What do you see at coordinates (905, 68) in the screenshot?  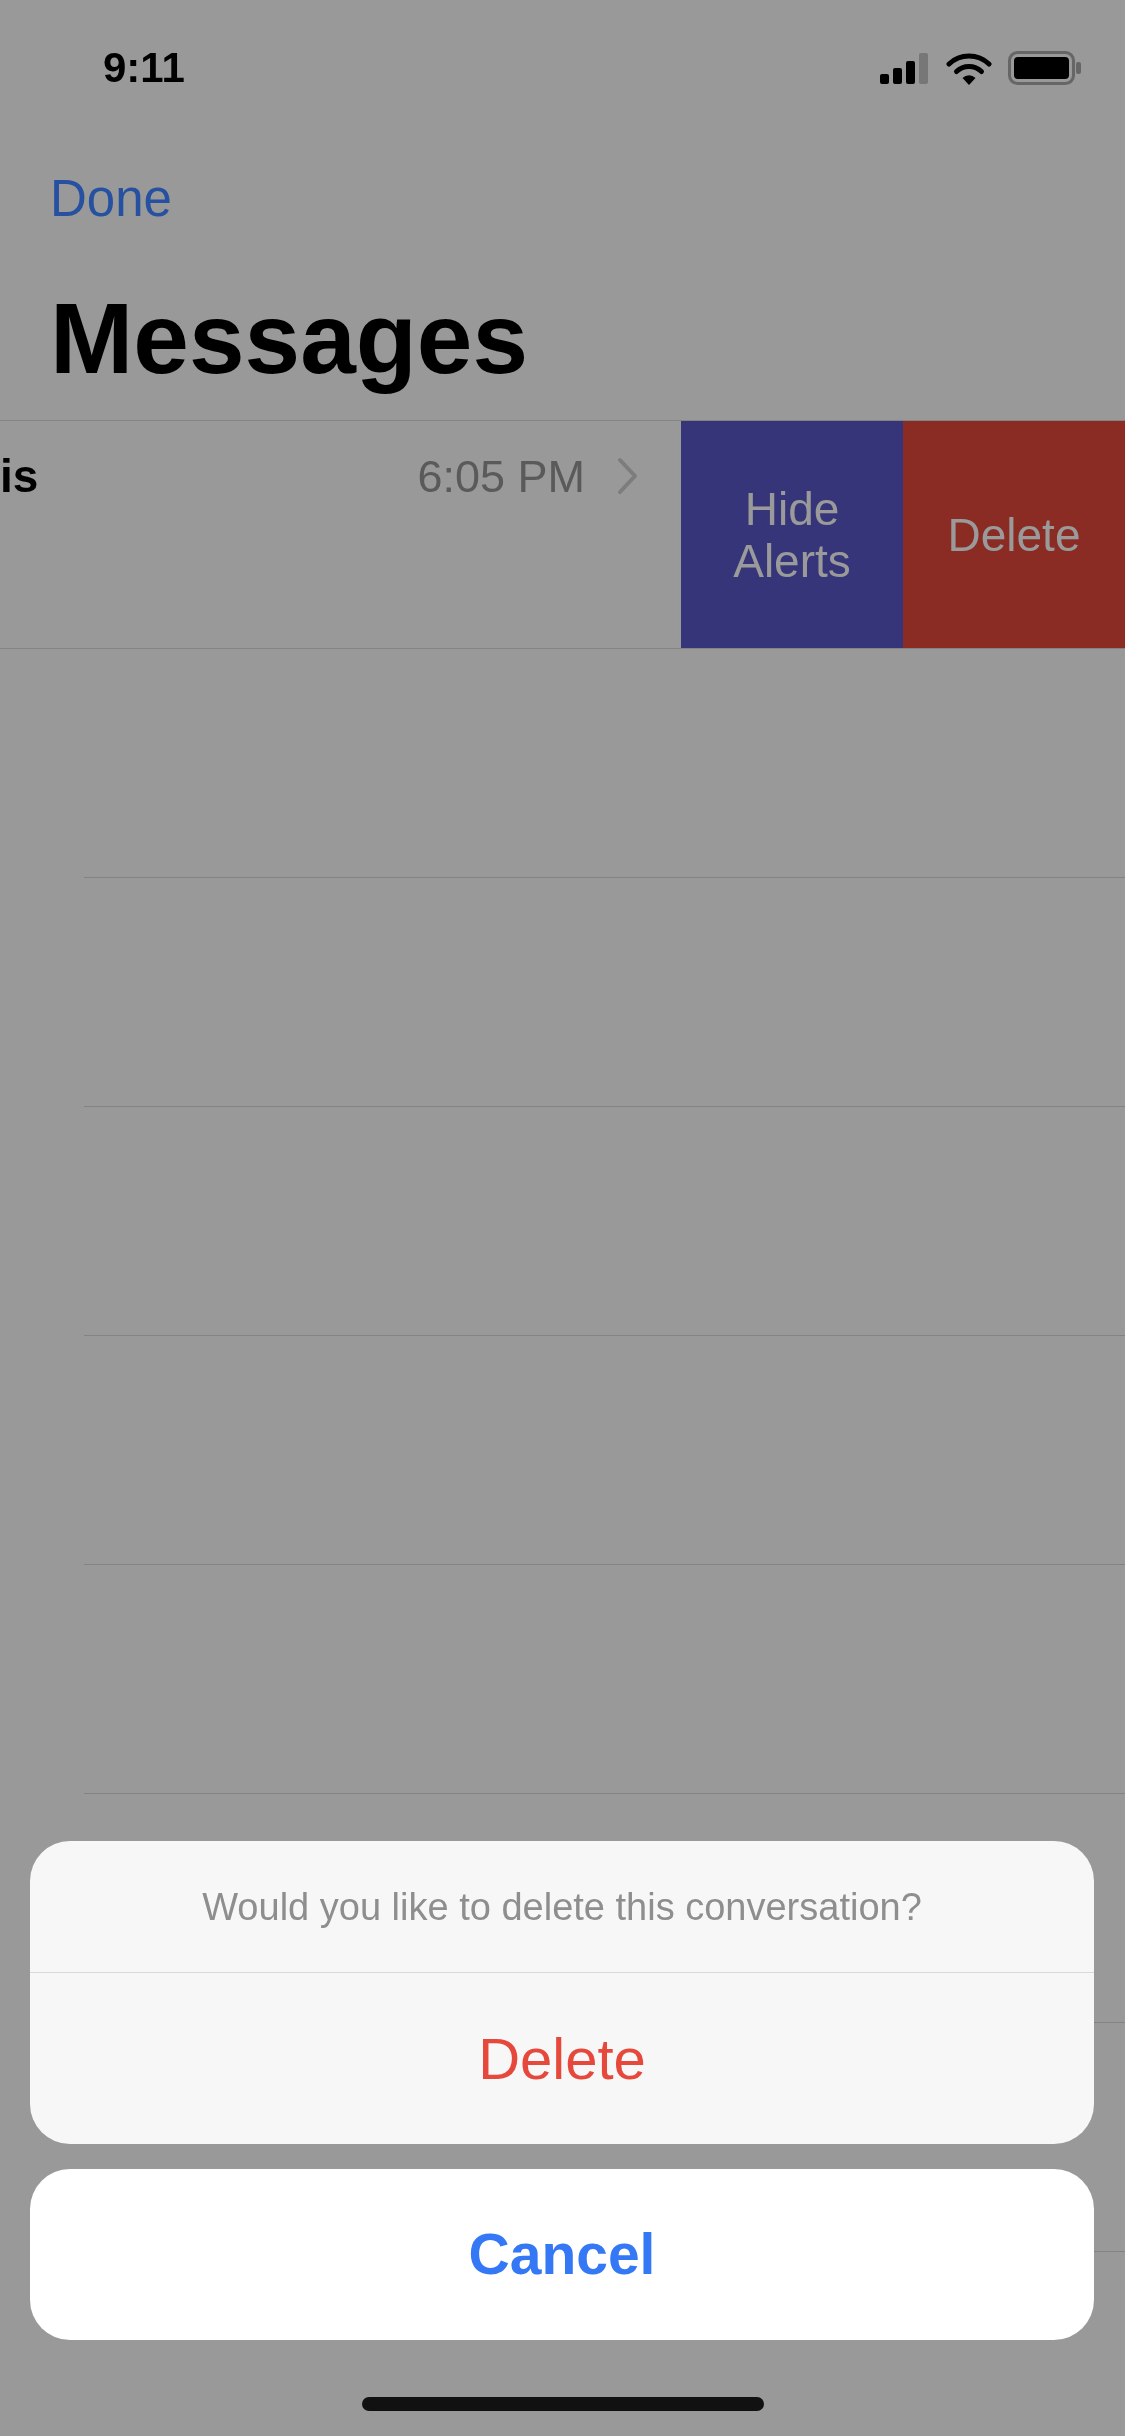 I see `signal-icon` at bounding box center [905, 68].